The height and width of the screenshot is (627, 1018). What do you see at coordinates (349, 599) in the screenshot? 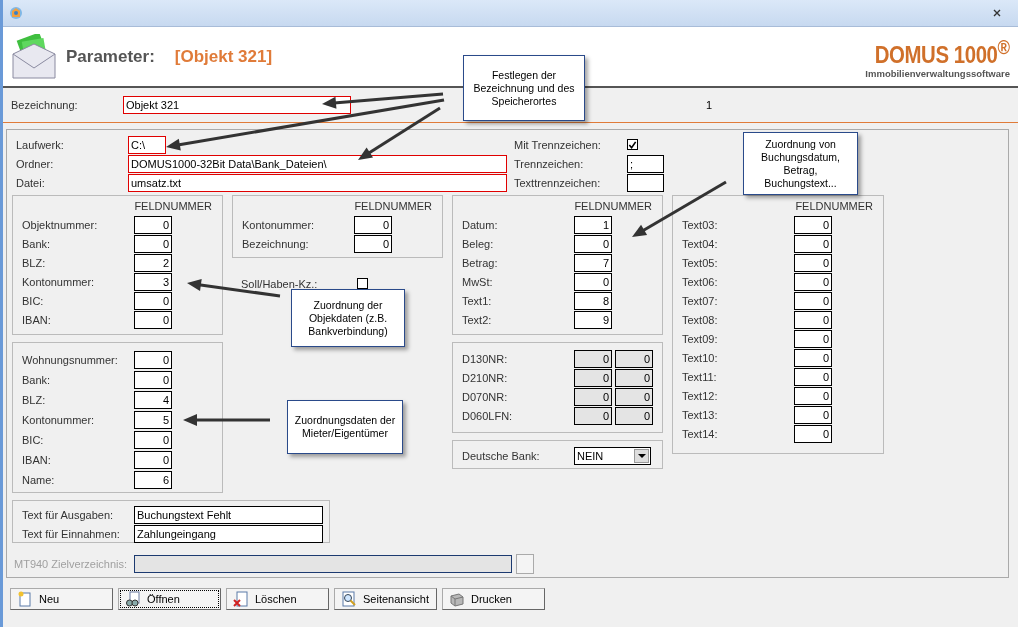
I see `magnifier-icon` at bounding box center [349, 599].